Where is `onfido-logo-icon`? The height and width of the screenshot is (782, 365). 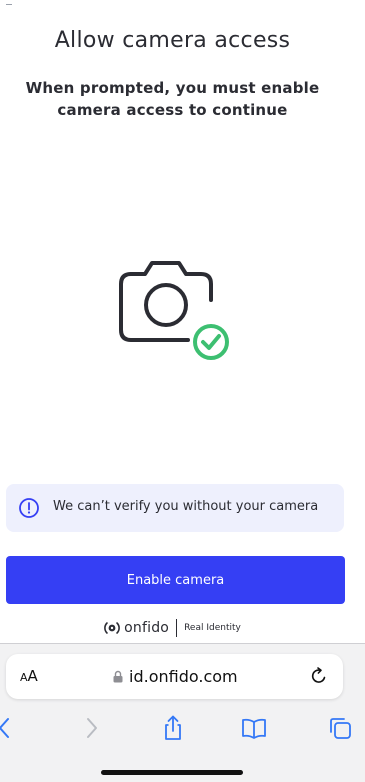 onfido-logo-icon is located at coordinates (112, 628).